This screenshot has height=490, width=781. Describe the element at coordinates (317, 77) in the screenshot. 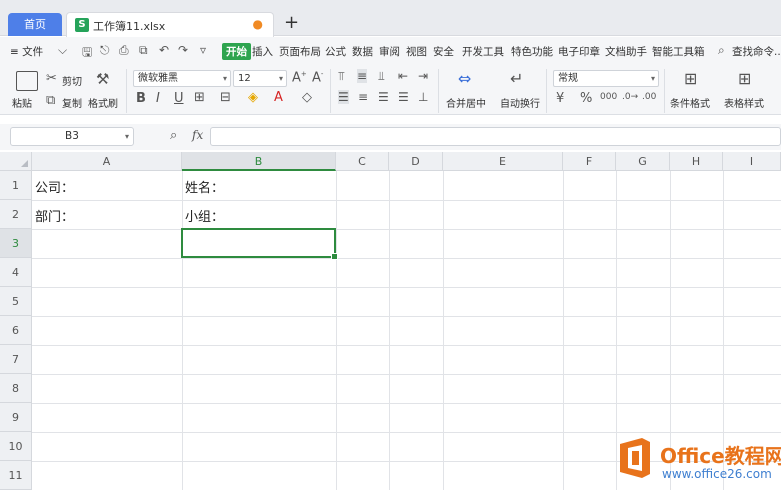

I see `decrease-font-icon: A-` at that location.